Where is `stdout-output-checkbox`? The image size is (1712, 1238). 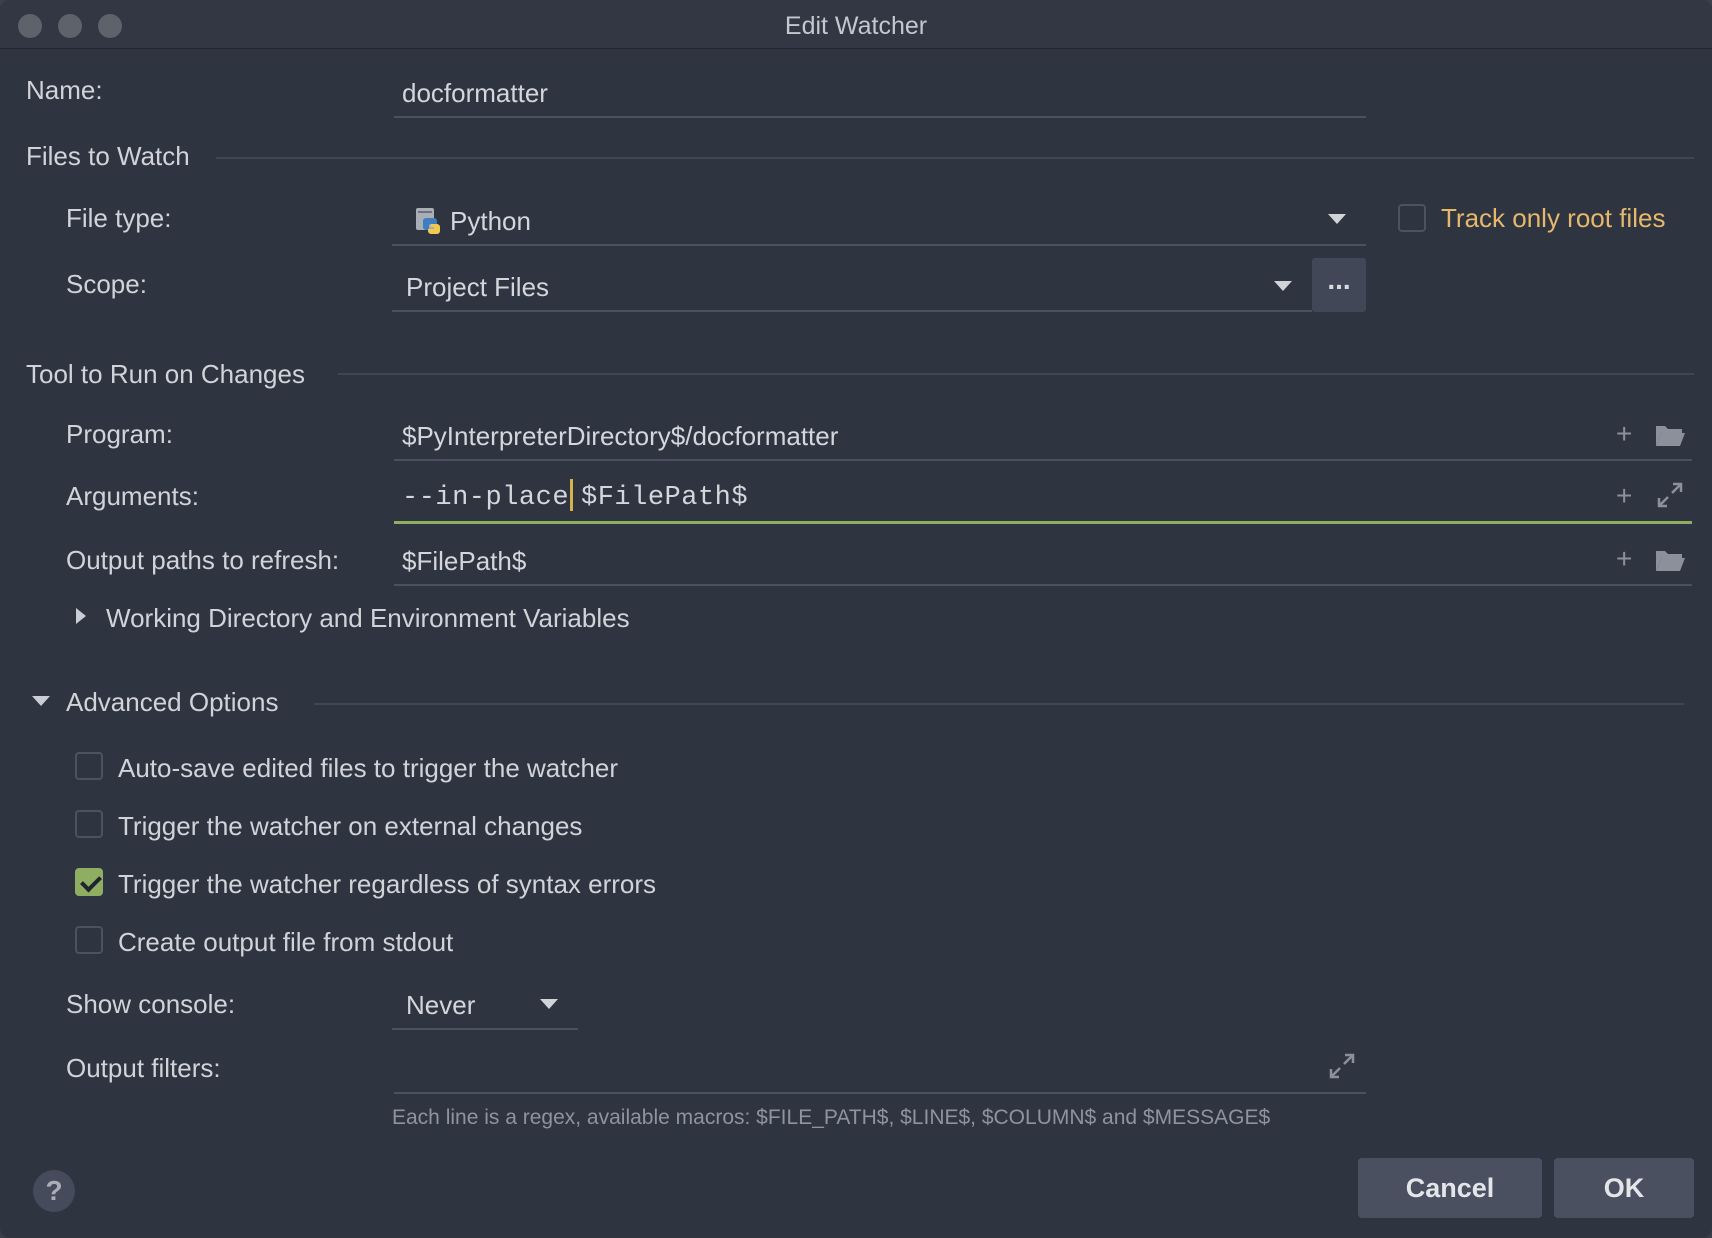
stdout-output-checkbox is located at coordinates (89, 940).